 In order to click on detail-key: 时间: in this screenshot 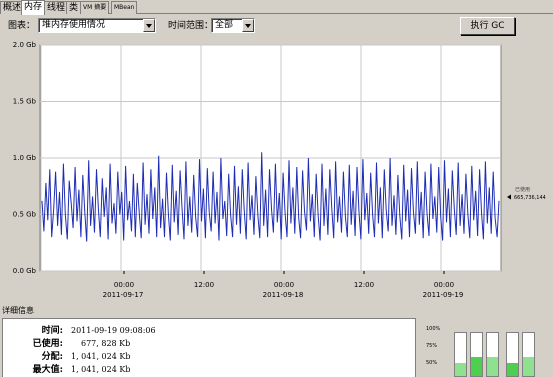, I will do `click(52, 331)`.